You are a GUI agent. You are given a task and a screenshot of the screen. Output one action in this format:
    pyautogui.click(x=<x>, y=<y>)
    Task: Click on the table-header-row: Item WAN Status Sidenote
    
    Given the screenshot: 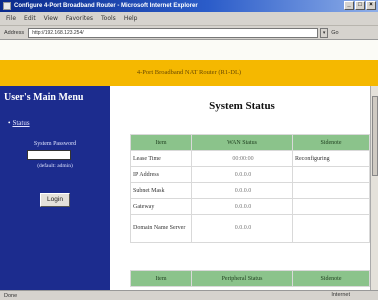 What is the action you would take?
    pyautogui.click(x=250, y=142)
    